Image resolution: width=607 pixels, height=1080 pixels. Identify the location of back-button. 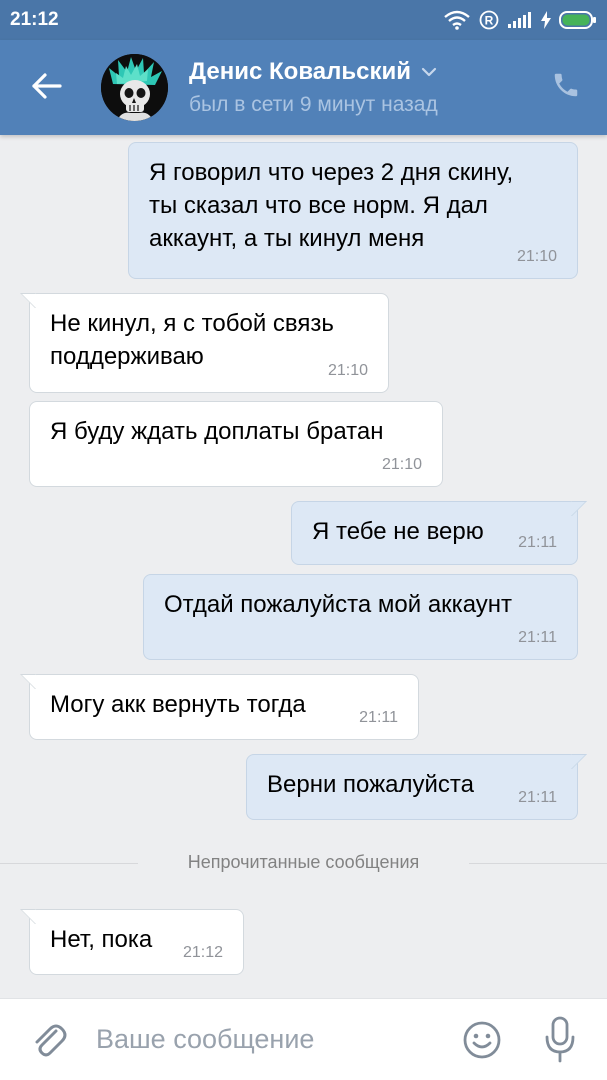
(47, 88).